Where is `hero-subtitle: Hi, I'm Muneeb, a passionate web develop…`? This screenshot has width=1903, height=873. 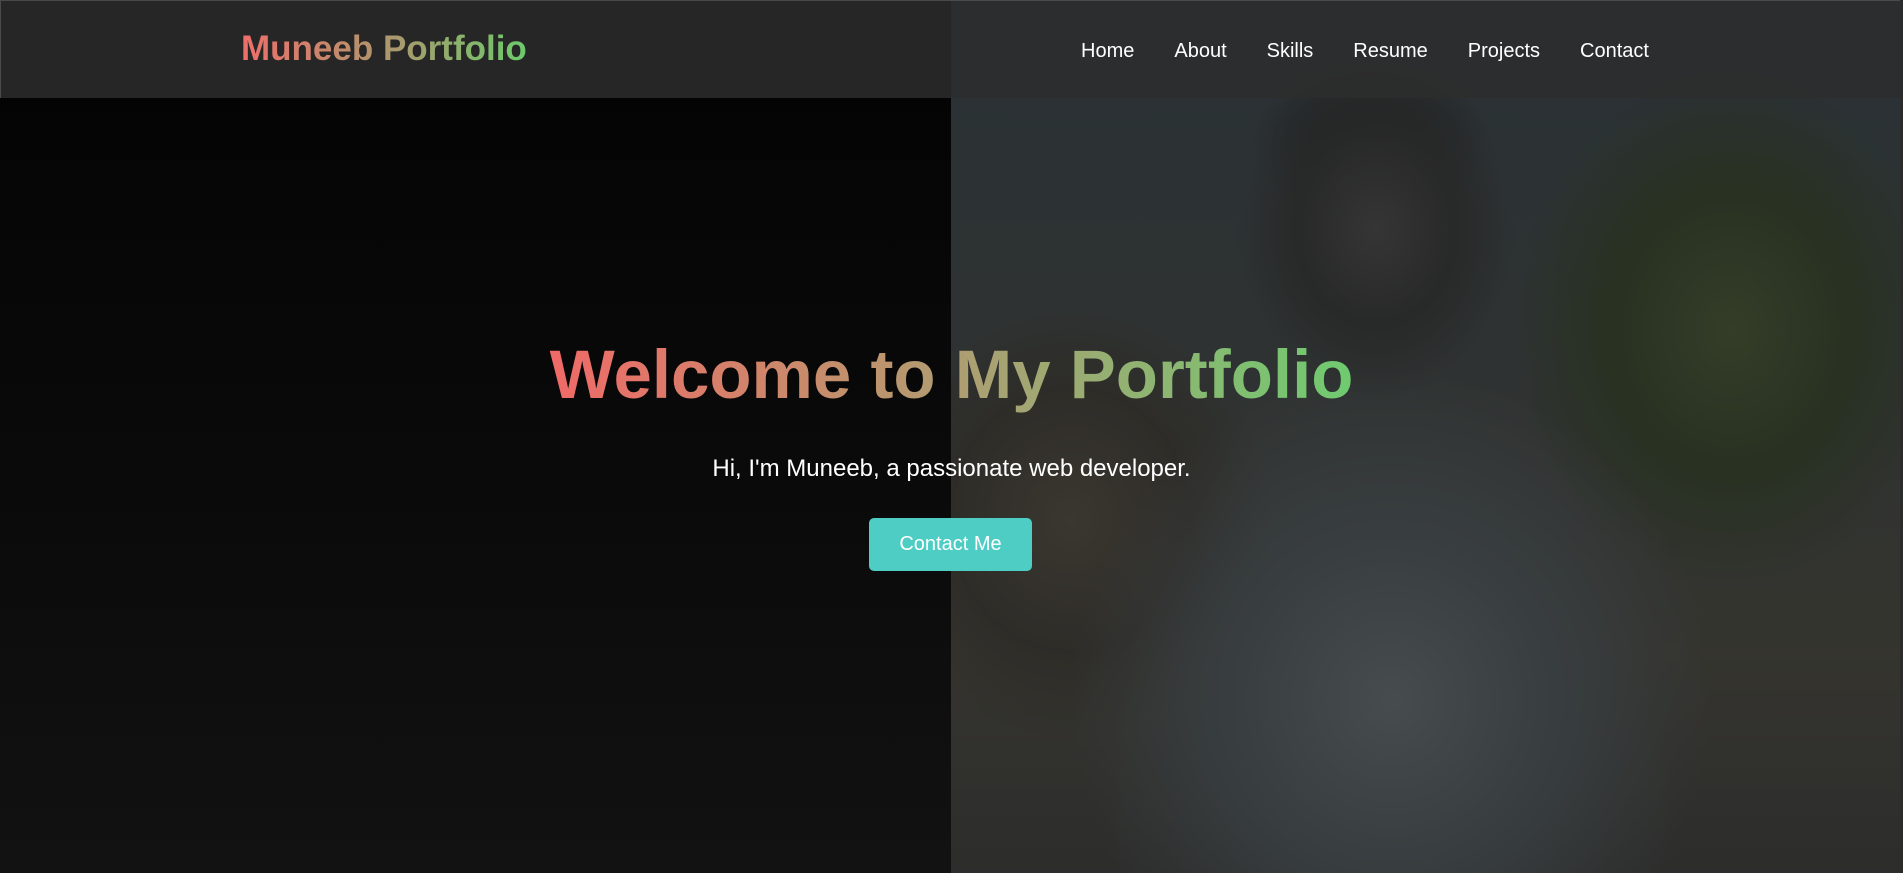
hero-subtitle: Hi, I'm Muneeb, a passionate web develop… is located at coordinates (951, 468).